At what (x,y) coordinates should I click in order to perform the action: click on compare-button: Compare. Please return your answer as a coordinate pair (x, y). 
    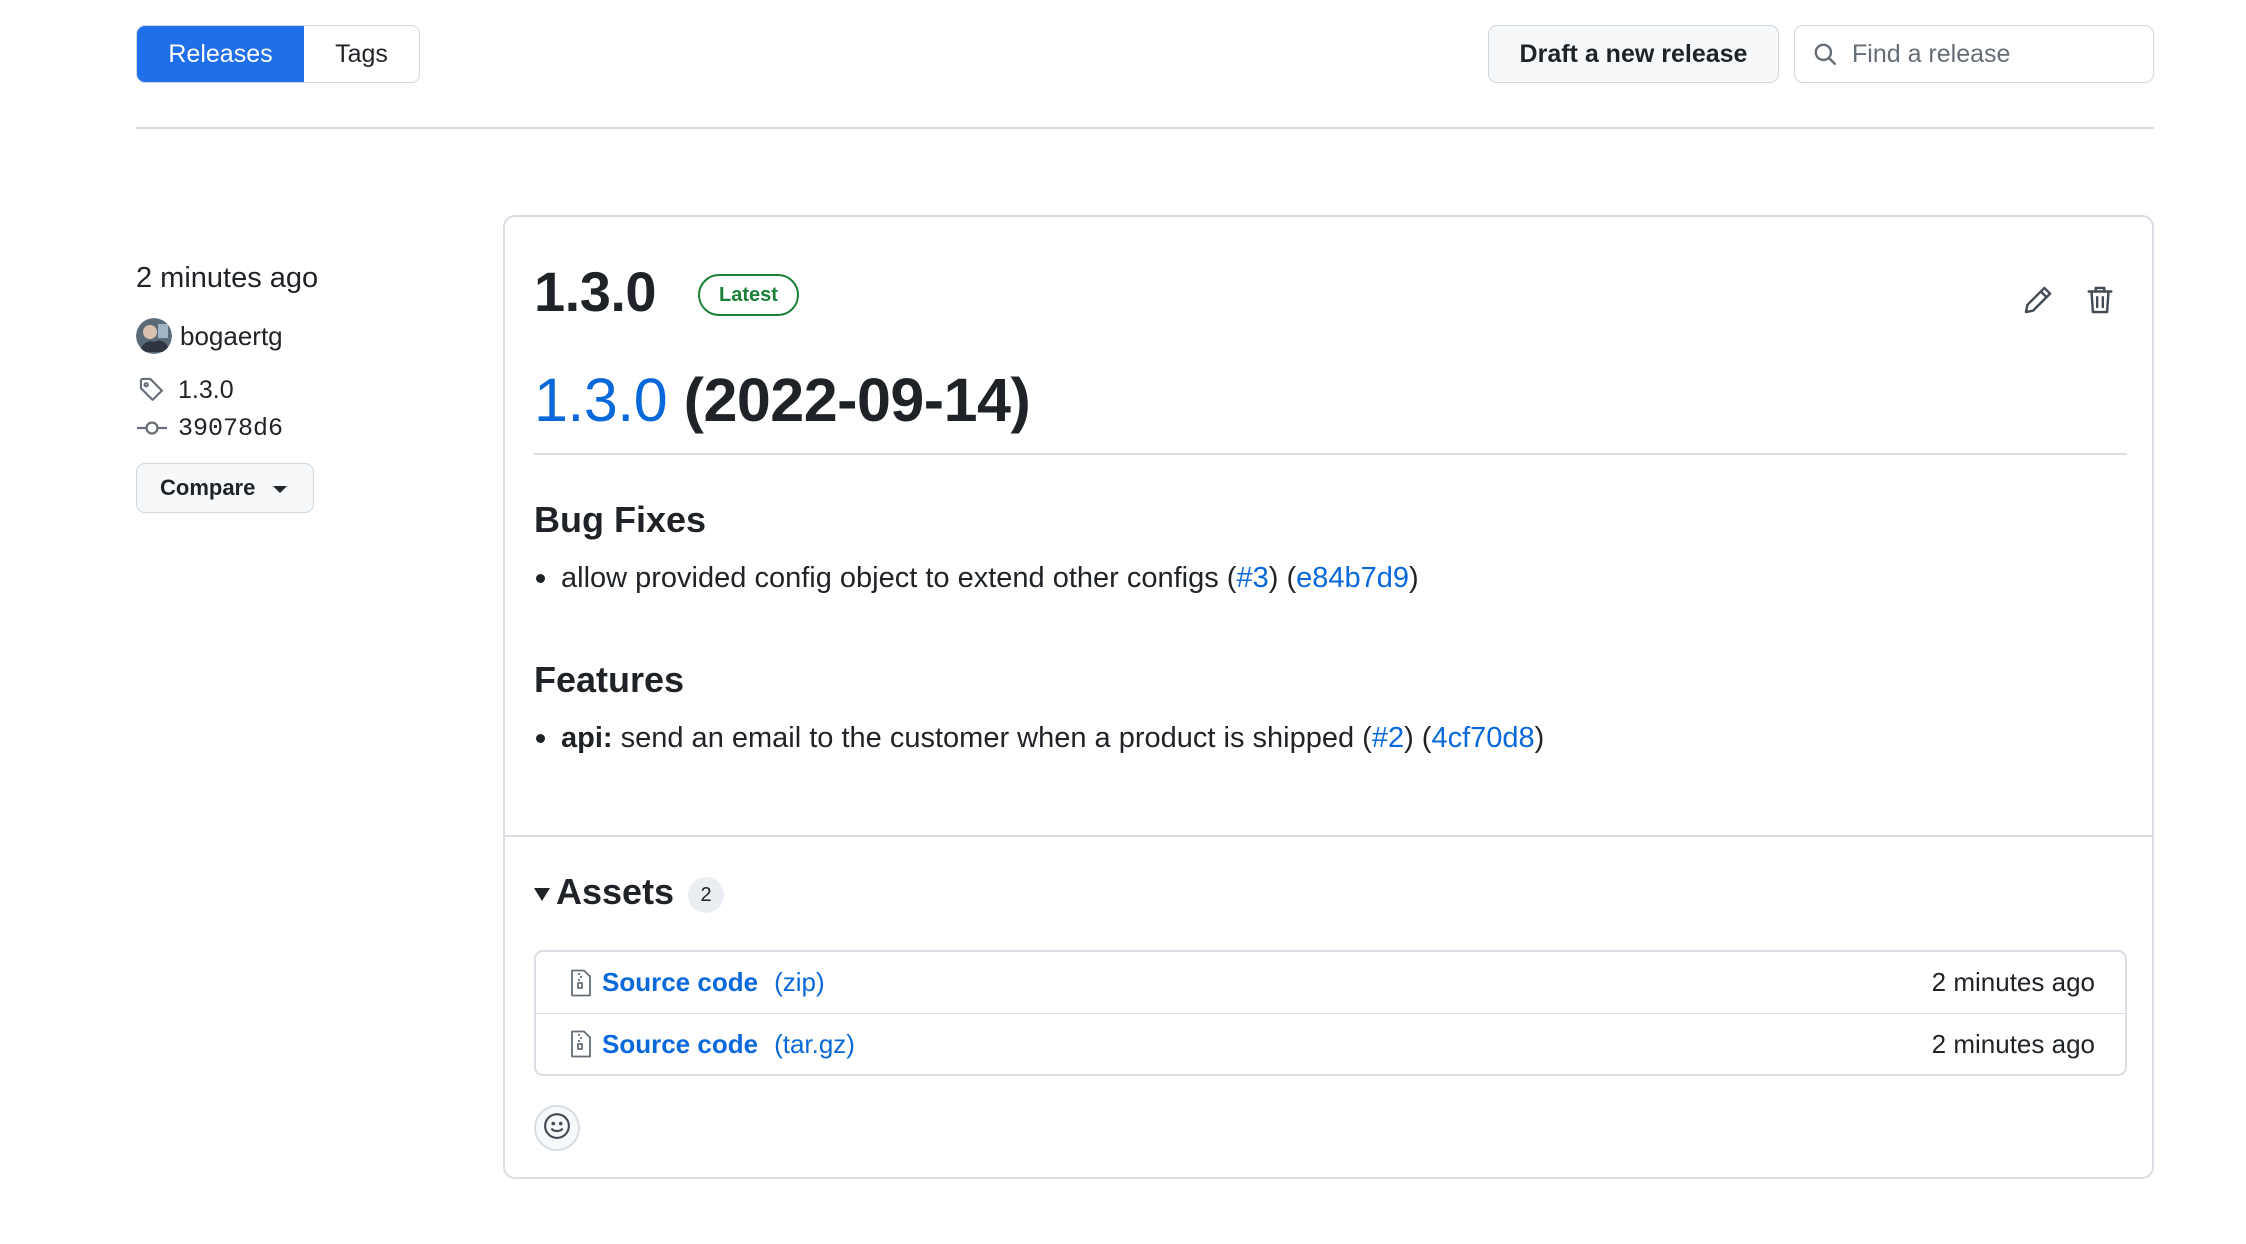
    Looking at the image, I should click on (225, 488).